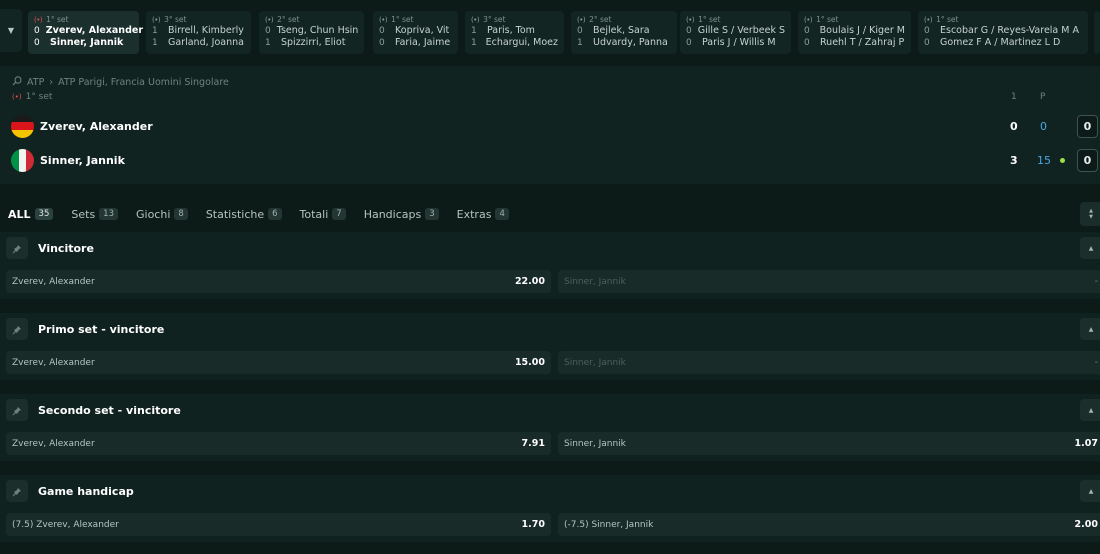 This screenshot has width=1100, height=554. Describe the element at coordinates (278, 524) in the screenshot. I see `odd-button: (7.5) Zverev, Alexander 1.70` at that location.